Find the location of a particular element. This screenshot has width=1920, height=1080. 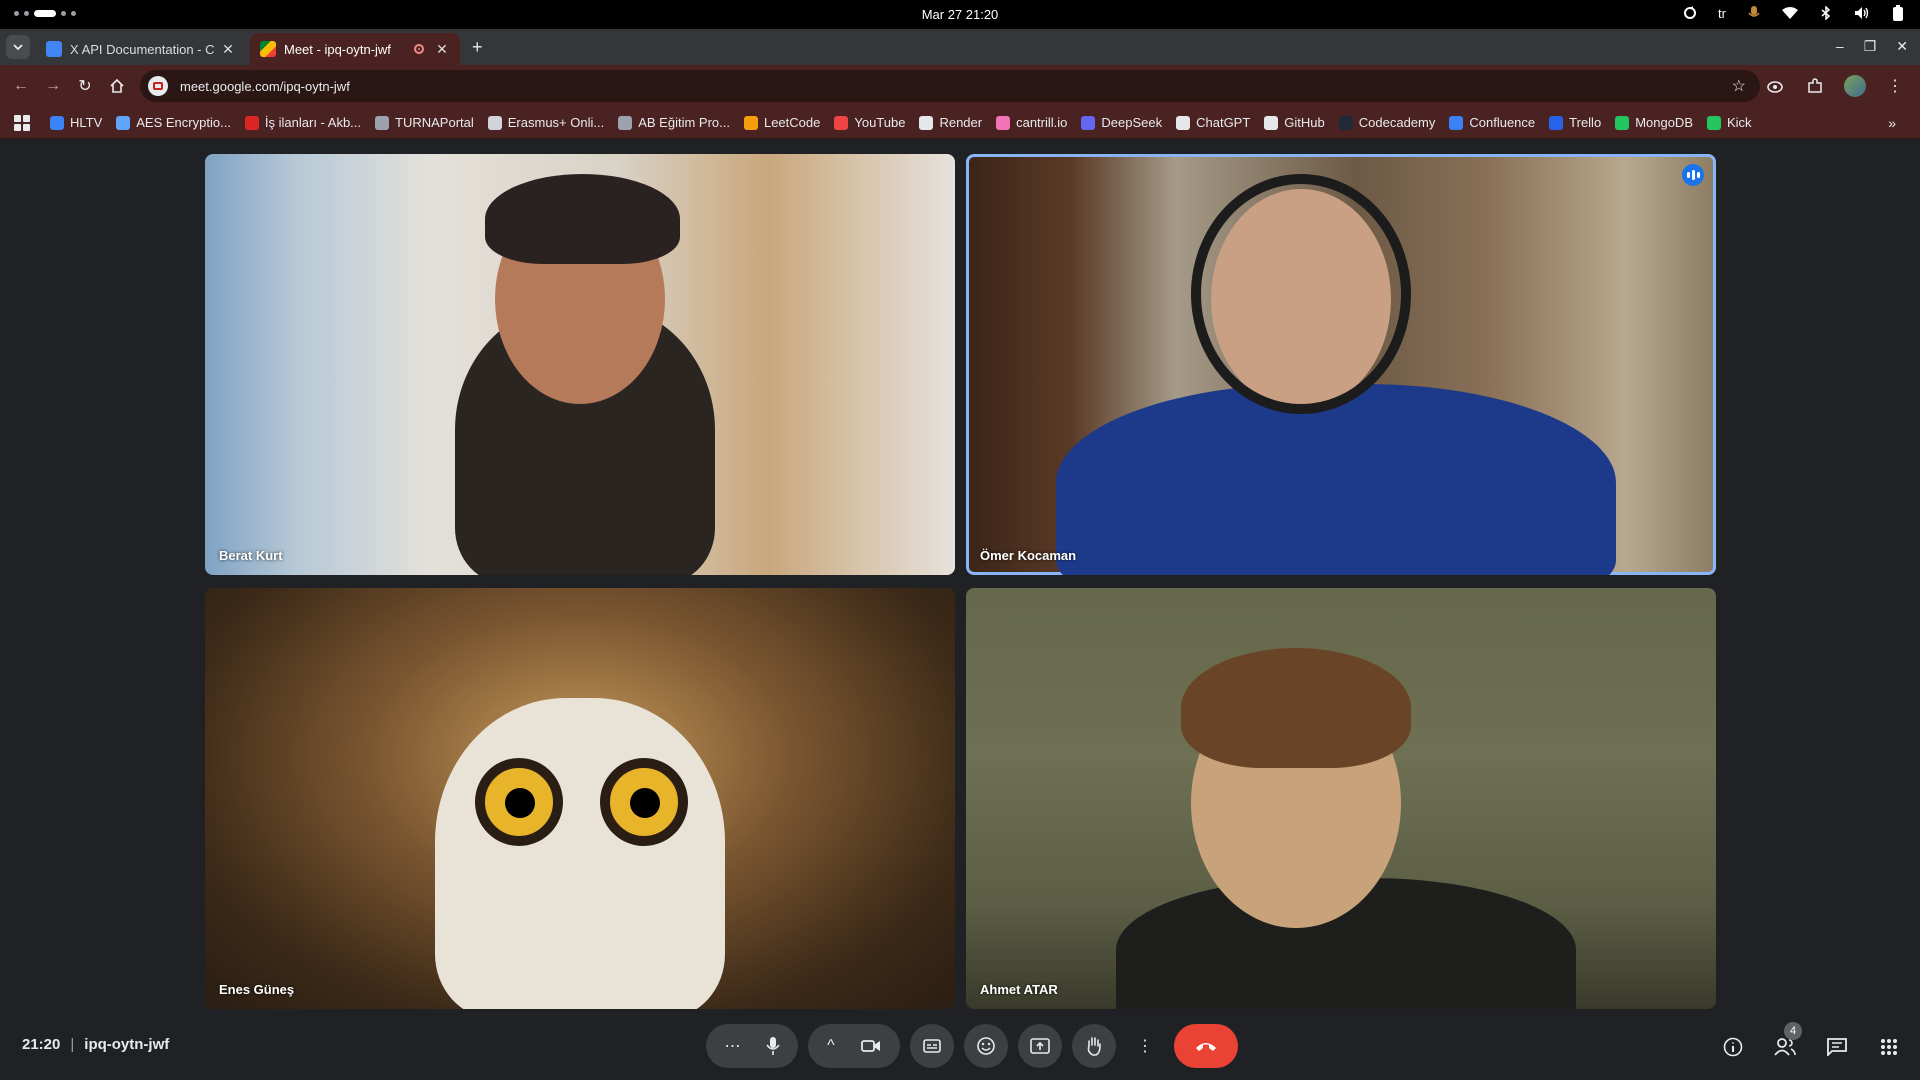

profile-avatar is located at coordinates (1855, 86).